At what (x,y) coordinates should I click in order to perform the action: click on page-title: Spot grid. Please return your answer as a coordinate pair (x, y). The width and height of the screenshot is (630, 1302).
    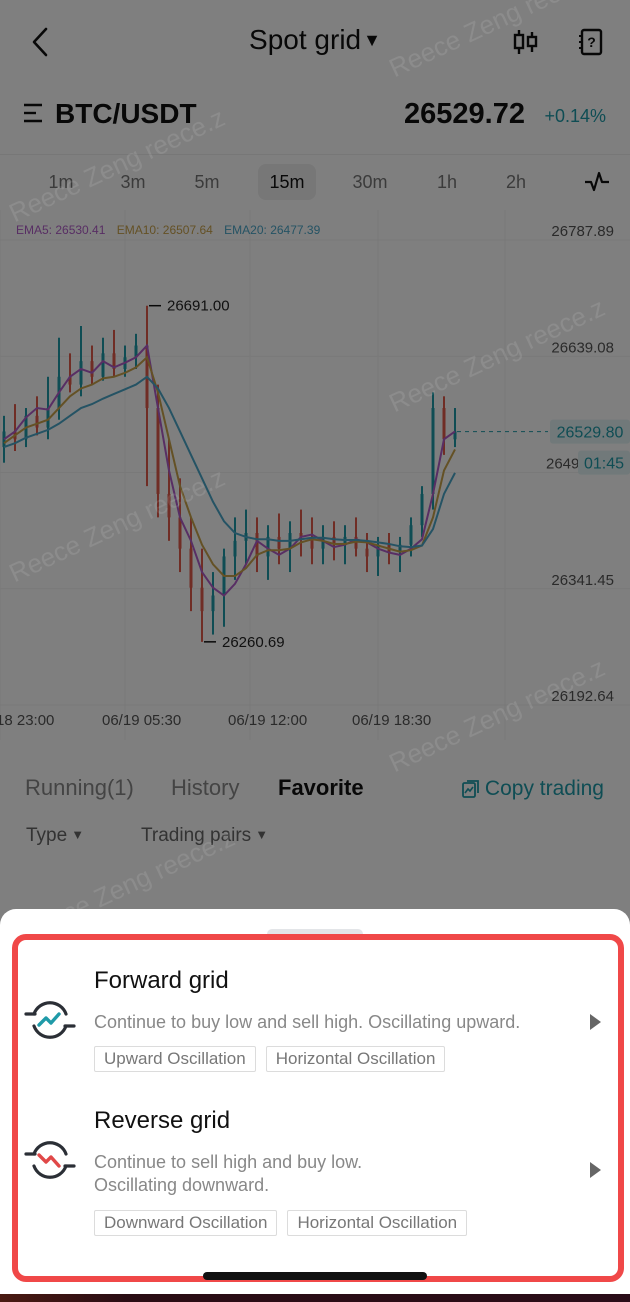
    Looking at the image, I should click on (305, 39).